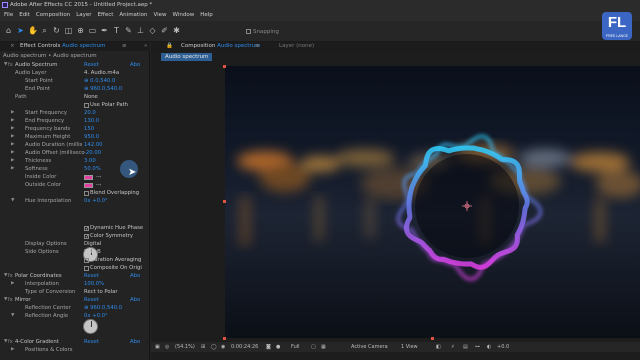  Describe the element at coordinates (90, 326) in the screenshot. I see `reflection-angle-dial` at that location.